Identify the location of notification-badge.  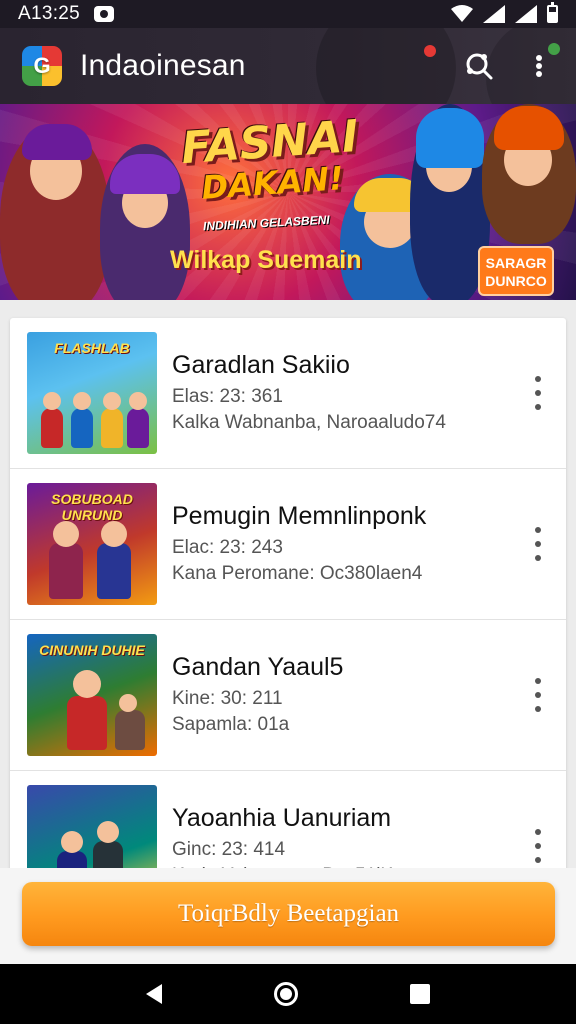
(430, 51).